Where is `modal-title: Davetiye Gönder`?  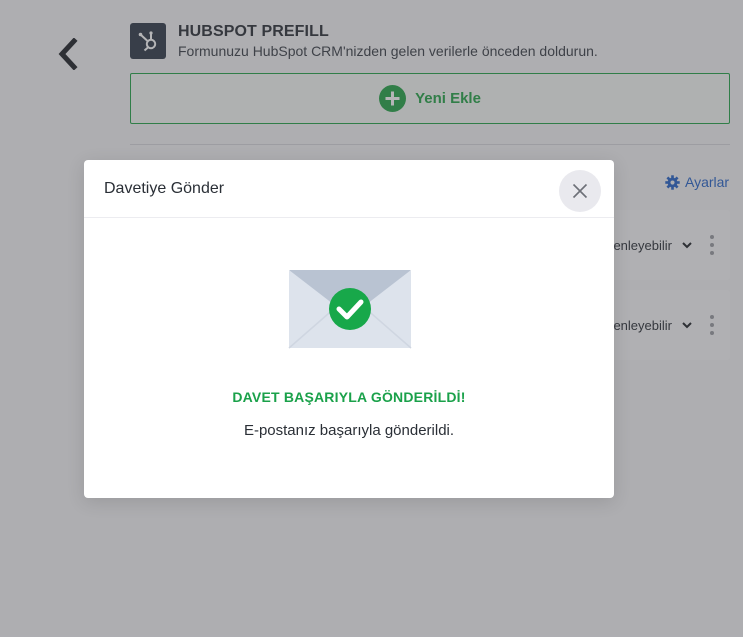 modal-title: Davetiye Gönder is located at coordinates (164, 188).